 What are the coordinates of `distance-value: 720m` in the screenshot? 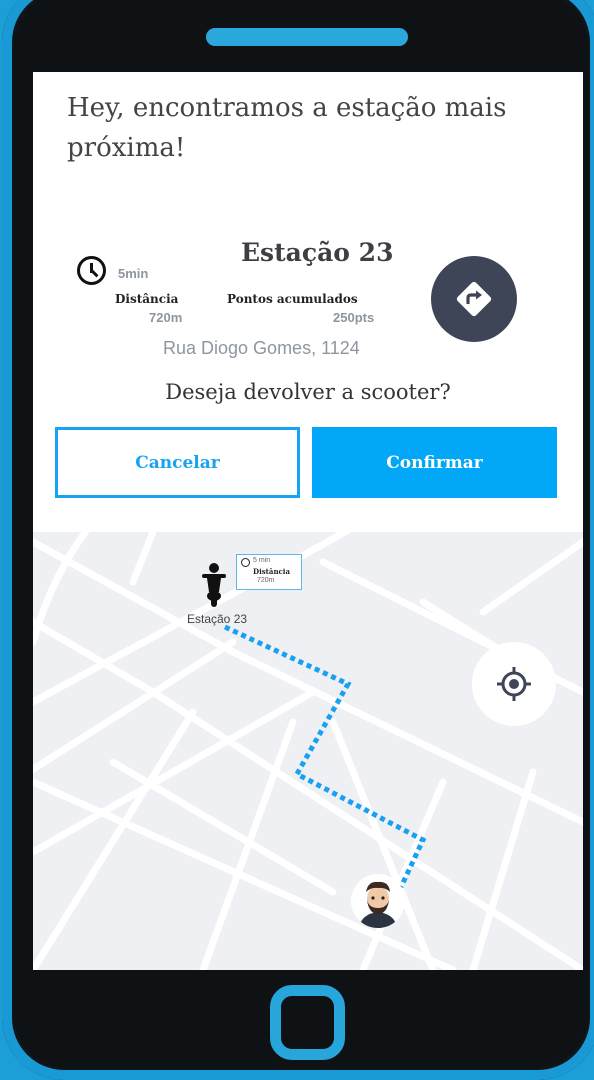 It's located at (166, 317).